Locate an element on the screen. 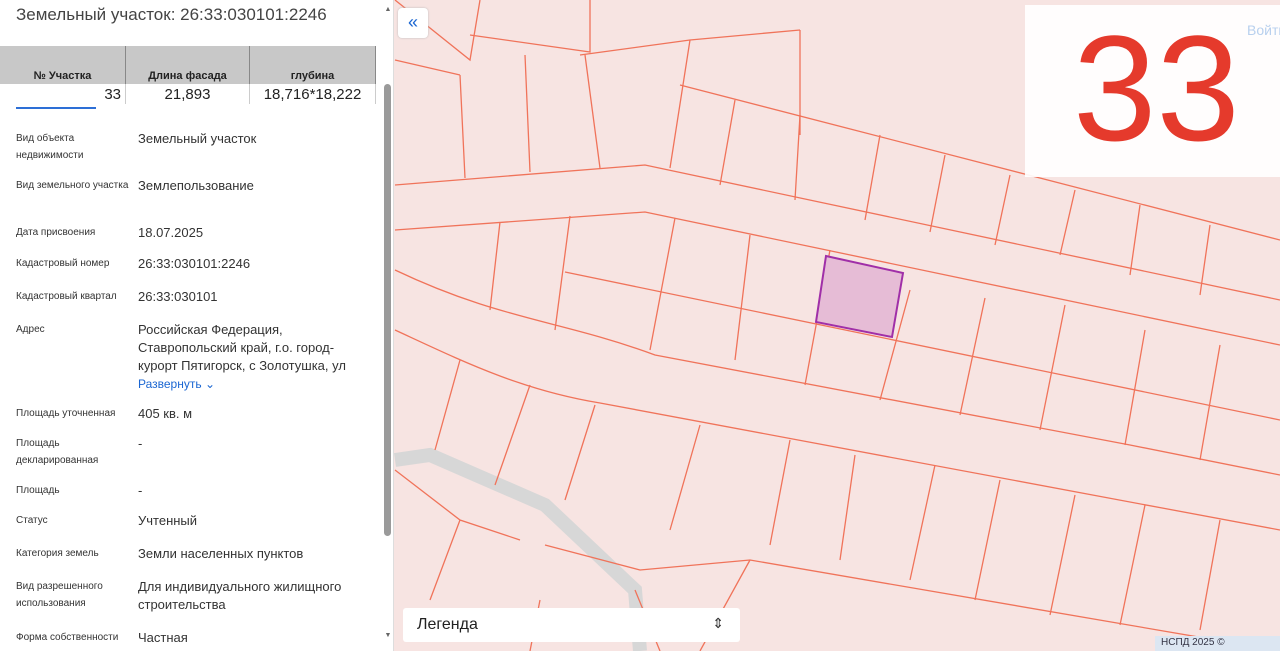 The image size is (1280, 656). property-value: 26:33:030101 is located at coordinates (178, 296).